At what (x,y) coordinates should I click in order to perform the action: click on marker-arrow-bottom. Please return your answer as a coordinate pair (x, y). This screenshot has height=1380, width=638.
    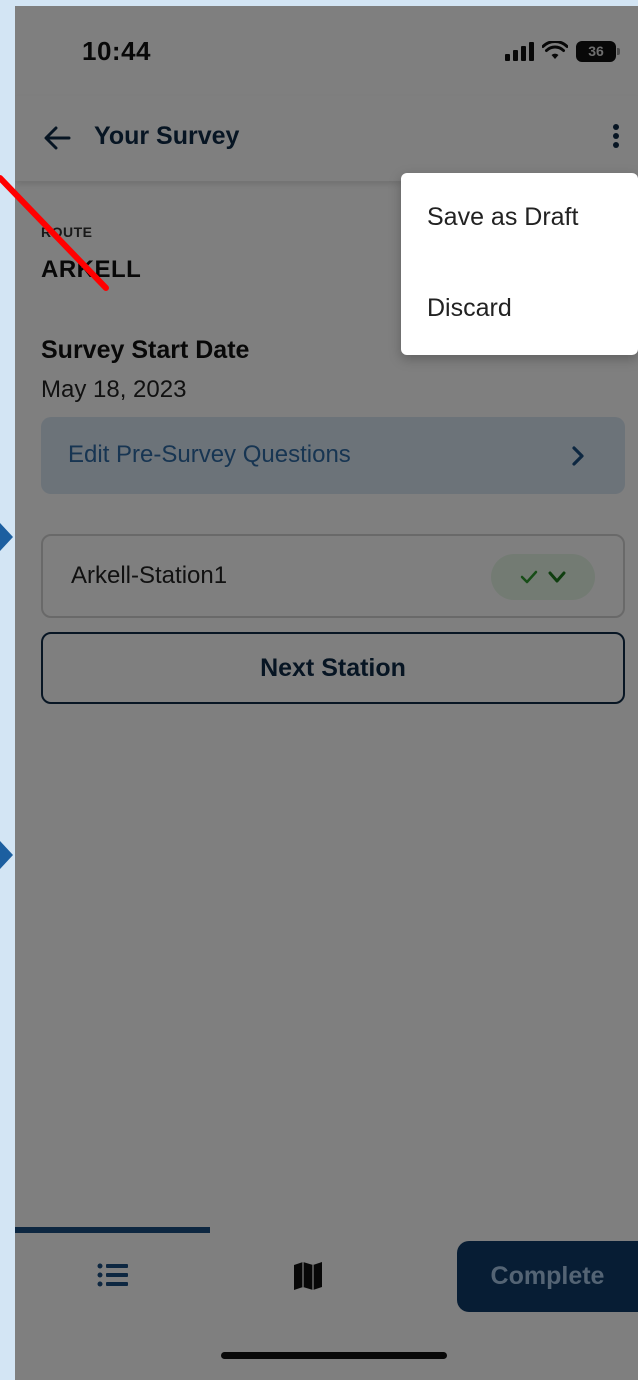
    Looking at the image, I should click on (6, 855).